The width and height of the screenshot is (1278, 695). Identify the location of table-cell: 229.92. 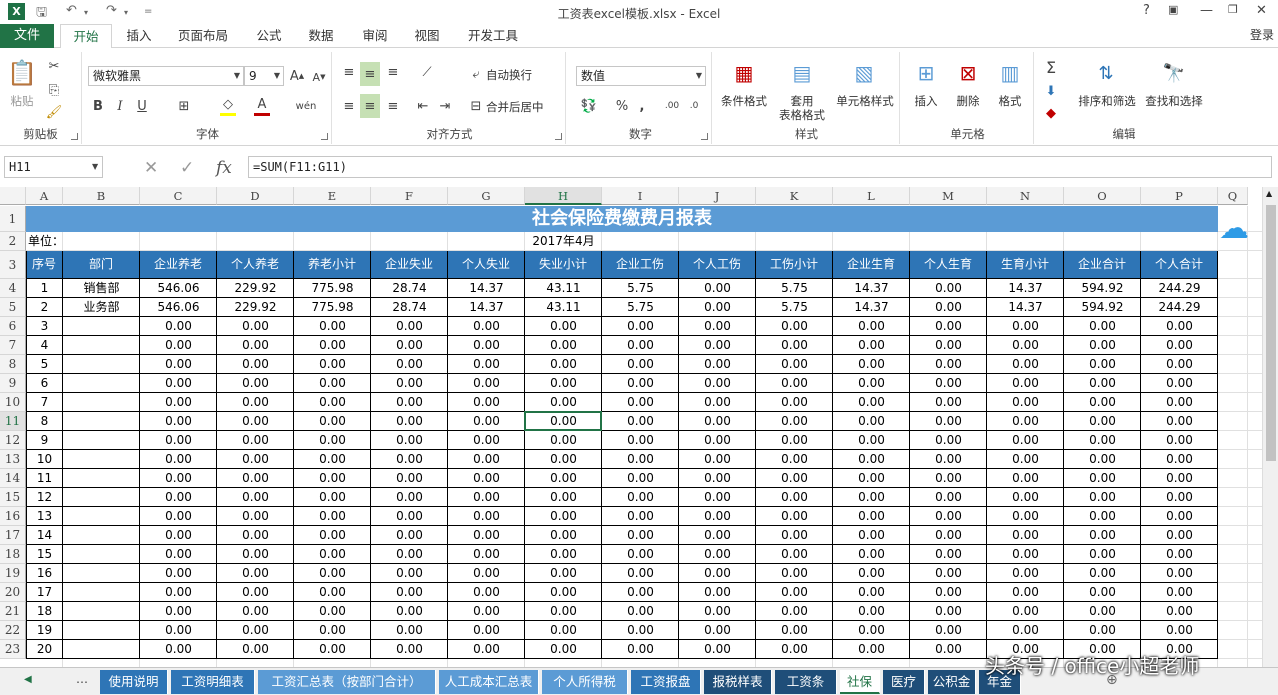
(255, 288).